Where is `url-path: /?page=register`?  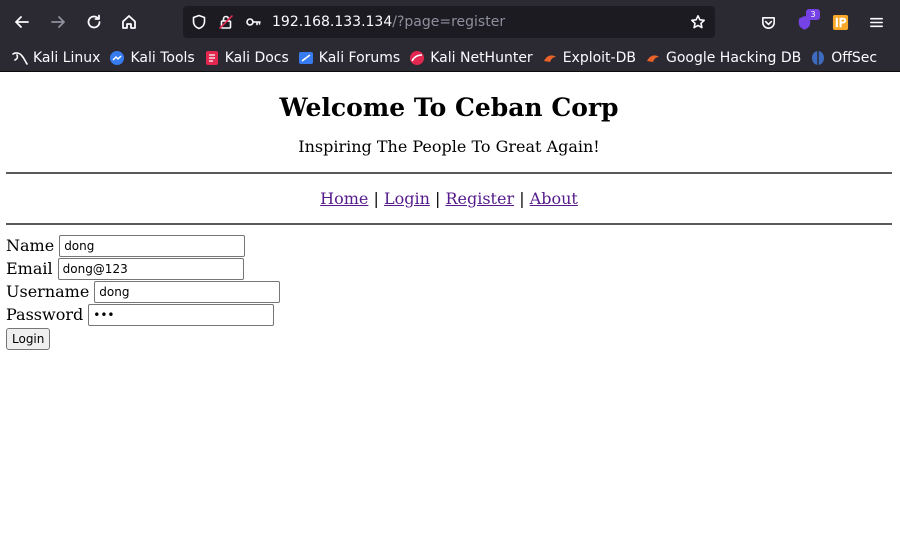 url-path: /?page=register is located at coordinates (449, 22).